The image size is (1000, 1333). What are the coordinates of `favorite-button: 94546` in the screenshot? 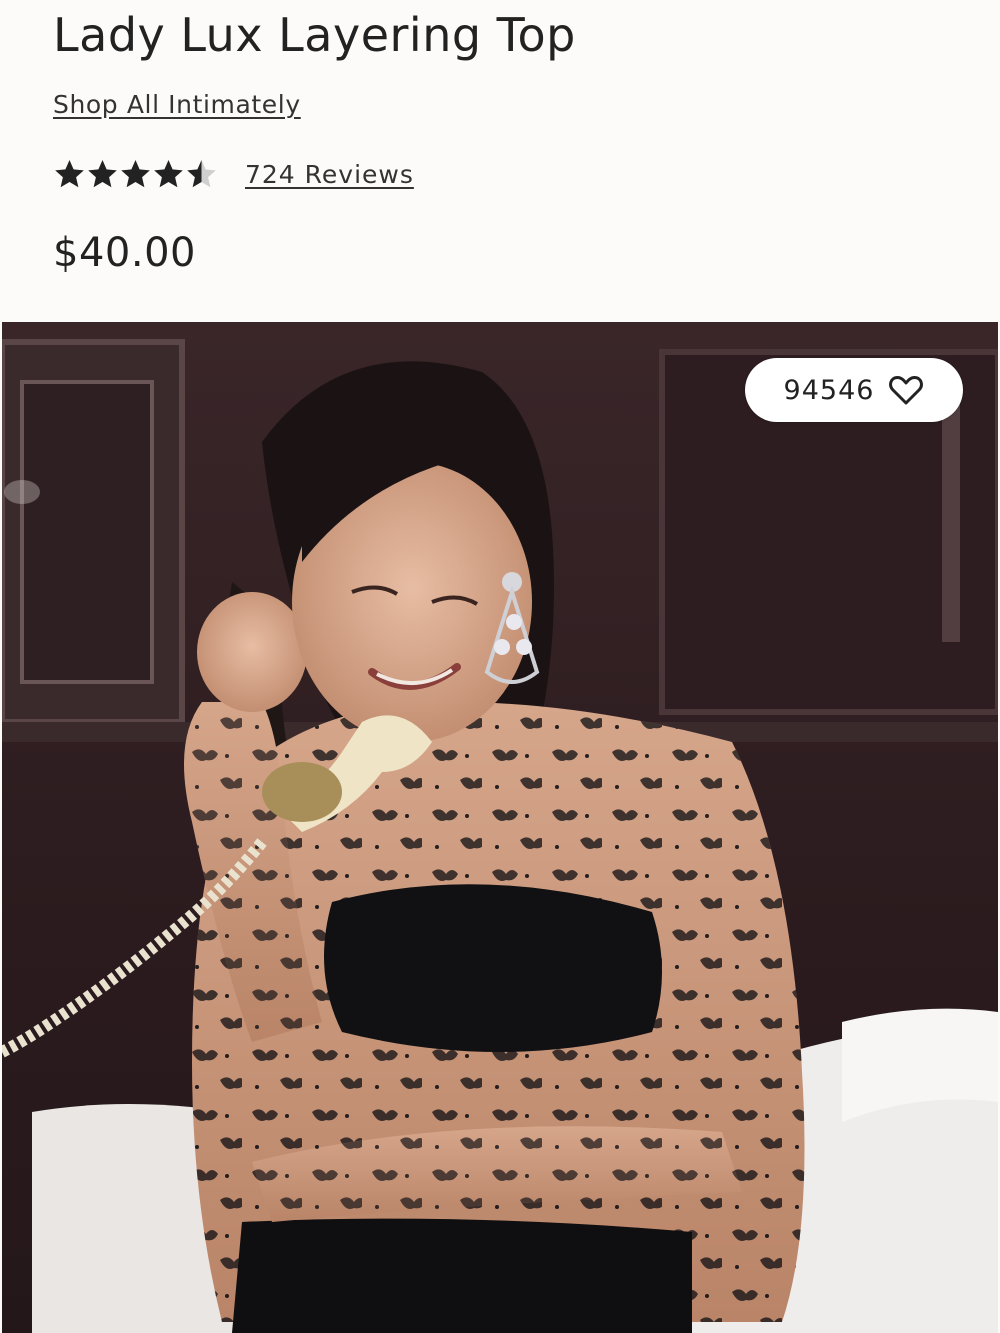 It's located at (854, 390).